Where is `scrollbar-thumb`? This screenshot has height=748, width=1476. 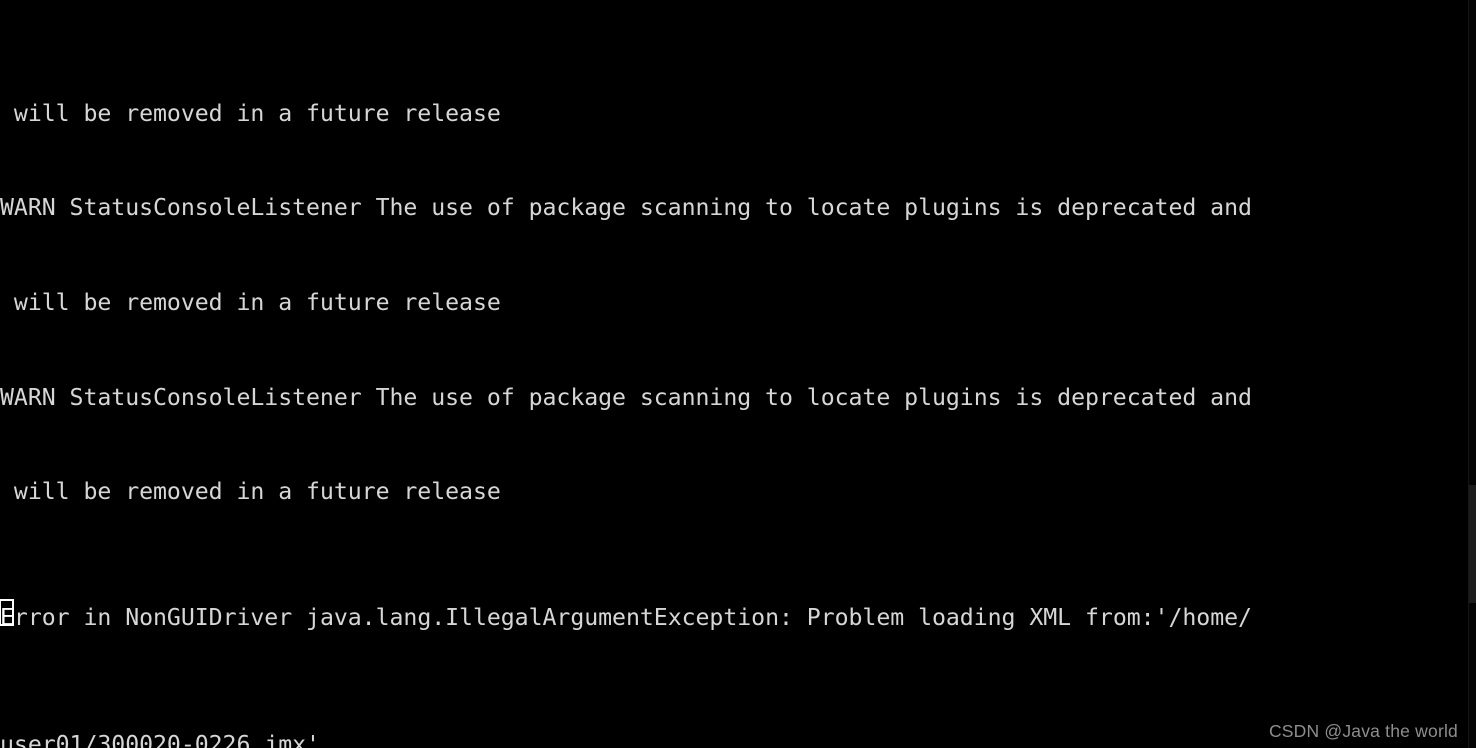
scrollbar-thumb is located at coordinates (1472, 544).